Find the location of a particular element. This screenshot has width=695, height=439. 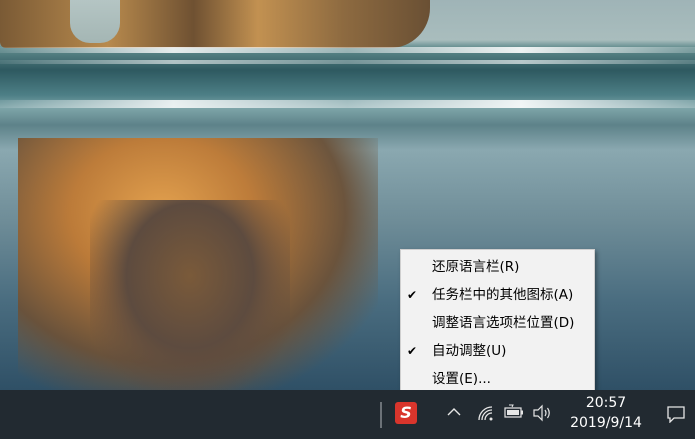

battery-icon is located at coordinates (514, 414).